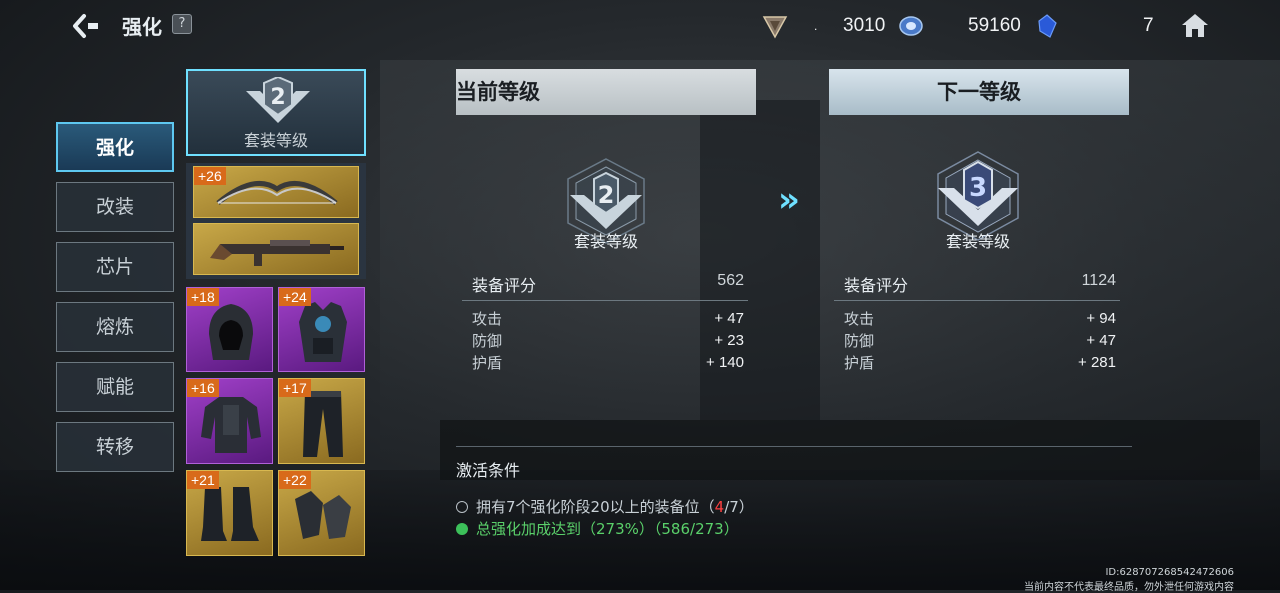 This screenshot has height=593, width=1280. Describe the element at coordinates (640, 26) in the screenshot. I see `top-bar: 强化 ? . 3010 59160 7` at that location.